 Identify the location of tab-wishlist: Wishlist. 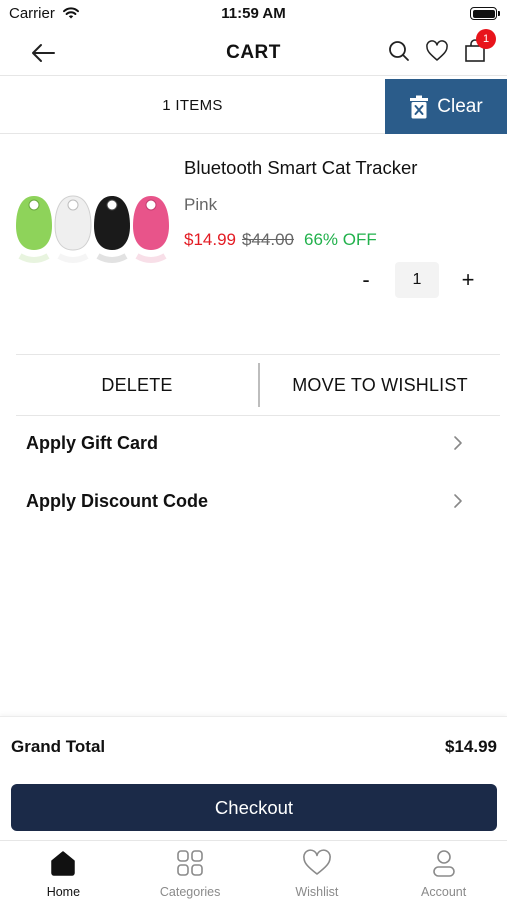
(317, 870).